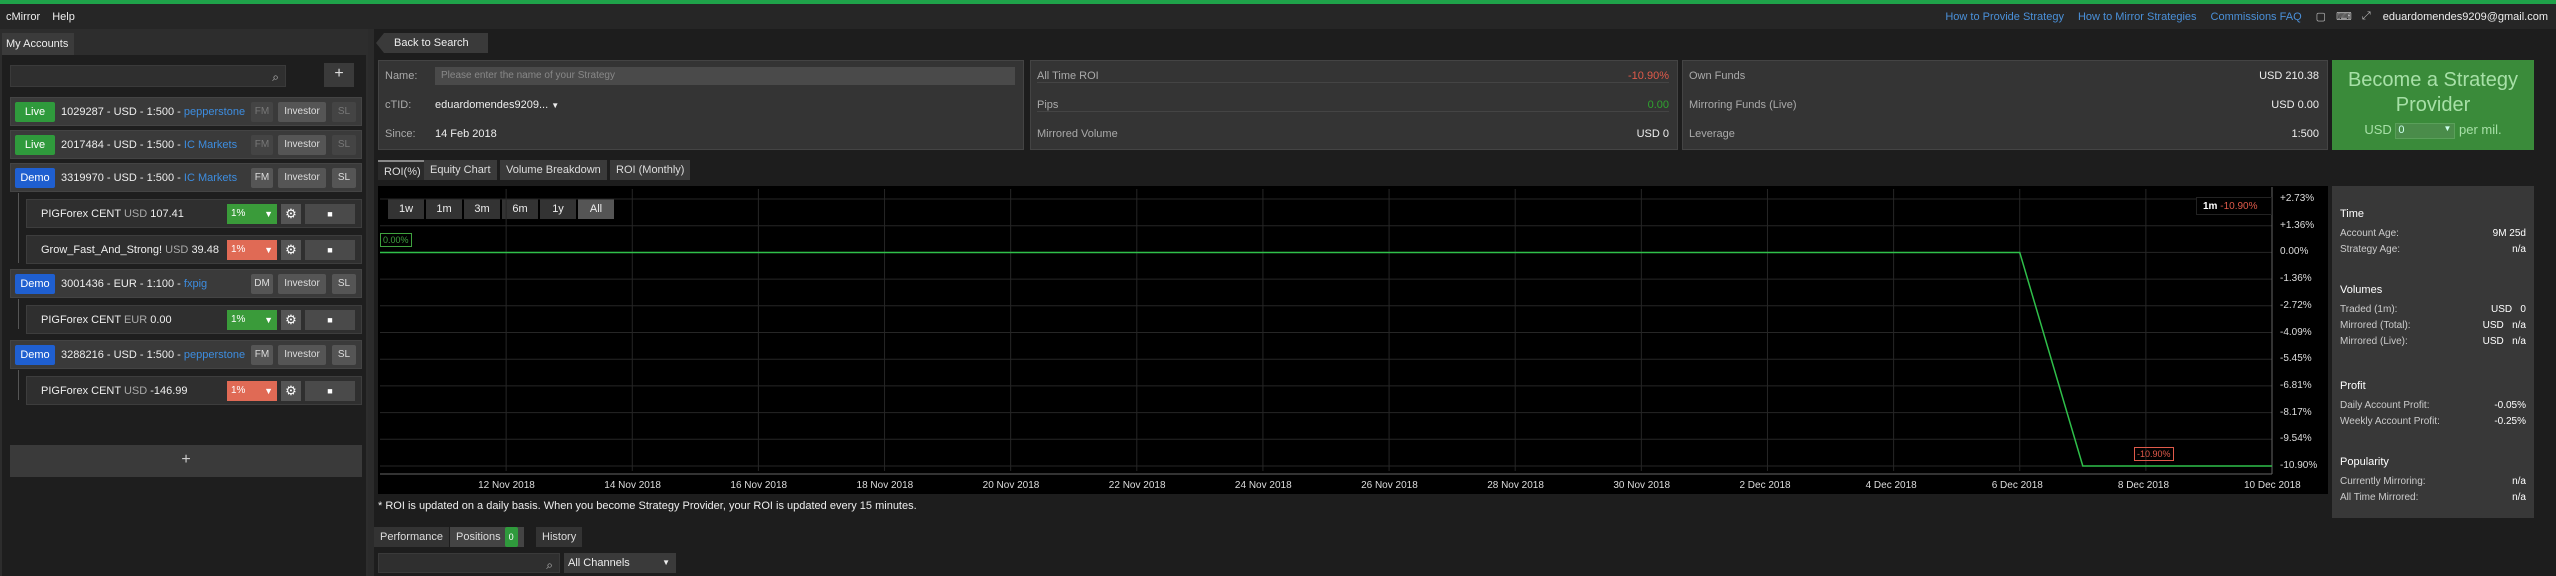 Image resolution: width=2556 pixels, height=576 pixels. Describe the element at coordinates (402, 170) in the screenshot. I see `tab-roi: ROI(%)` at that location.